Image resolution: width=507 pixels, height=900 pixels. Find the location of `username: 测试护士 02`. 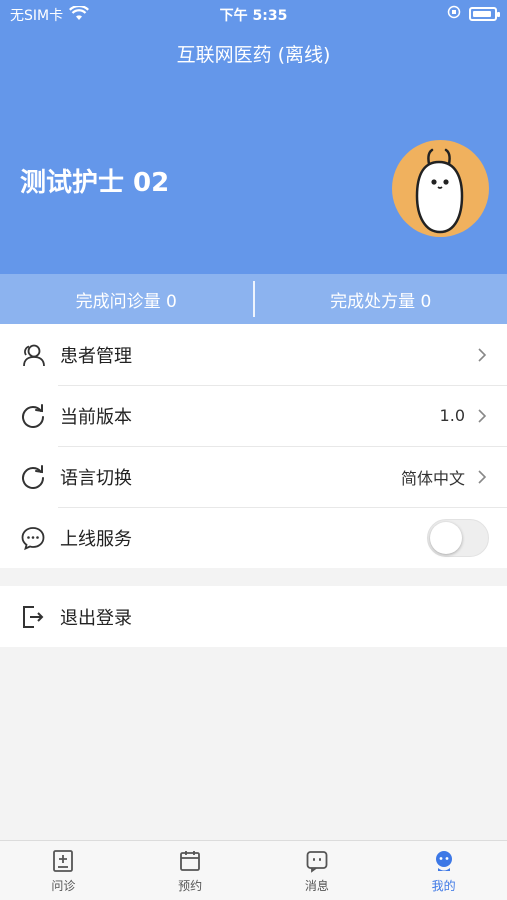

username: 测试护士 02 is located at coordinates (95, 183).